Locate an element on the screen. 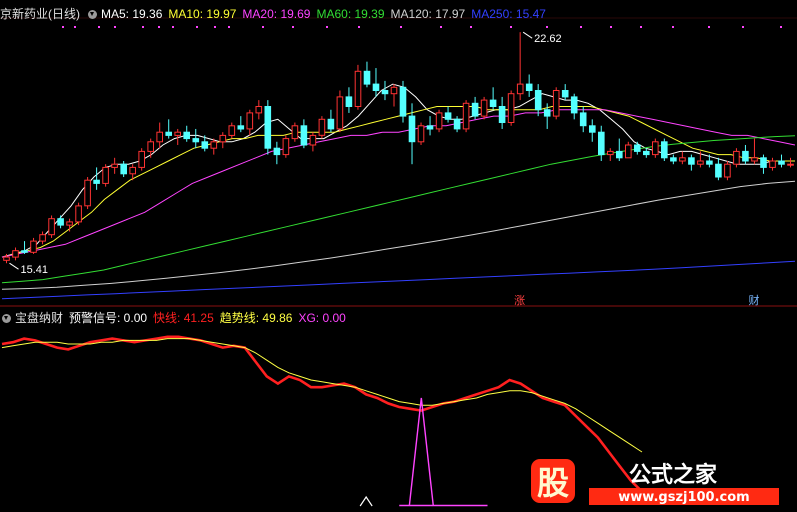  ma250-label: MA250: 15.47 is located at coordinates (508, 14).